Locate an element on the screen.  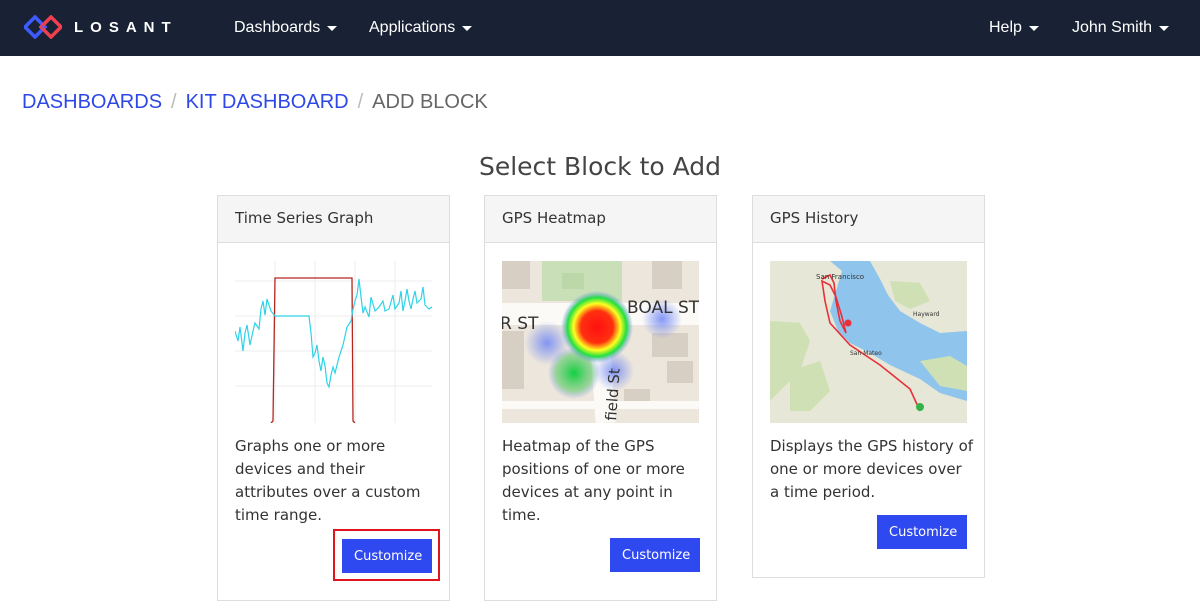
card-title: GPS History is located at coordinates (868, 219).